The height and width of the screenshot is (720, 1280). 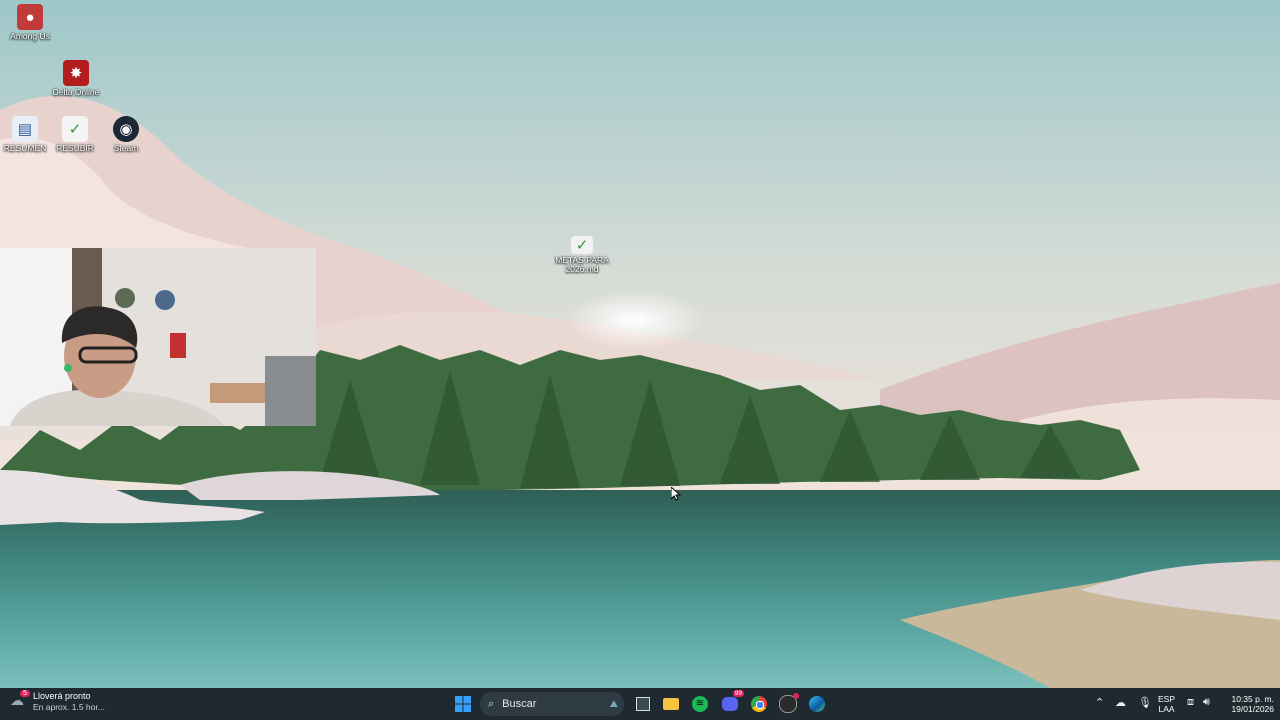 I want to click on file-explorer-icon, so click(x=671, y=704).